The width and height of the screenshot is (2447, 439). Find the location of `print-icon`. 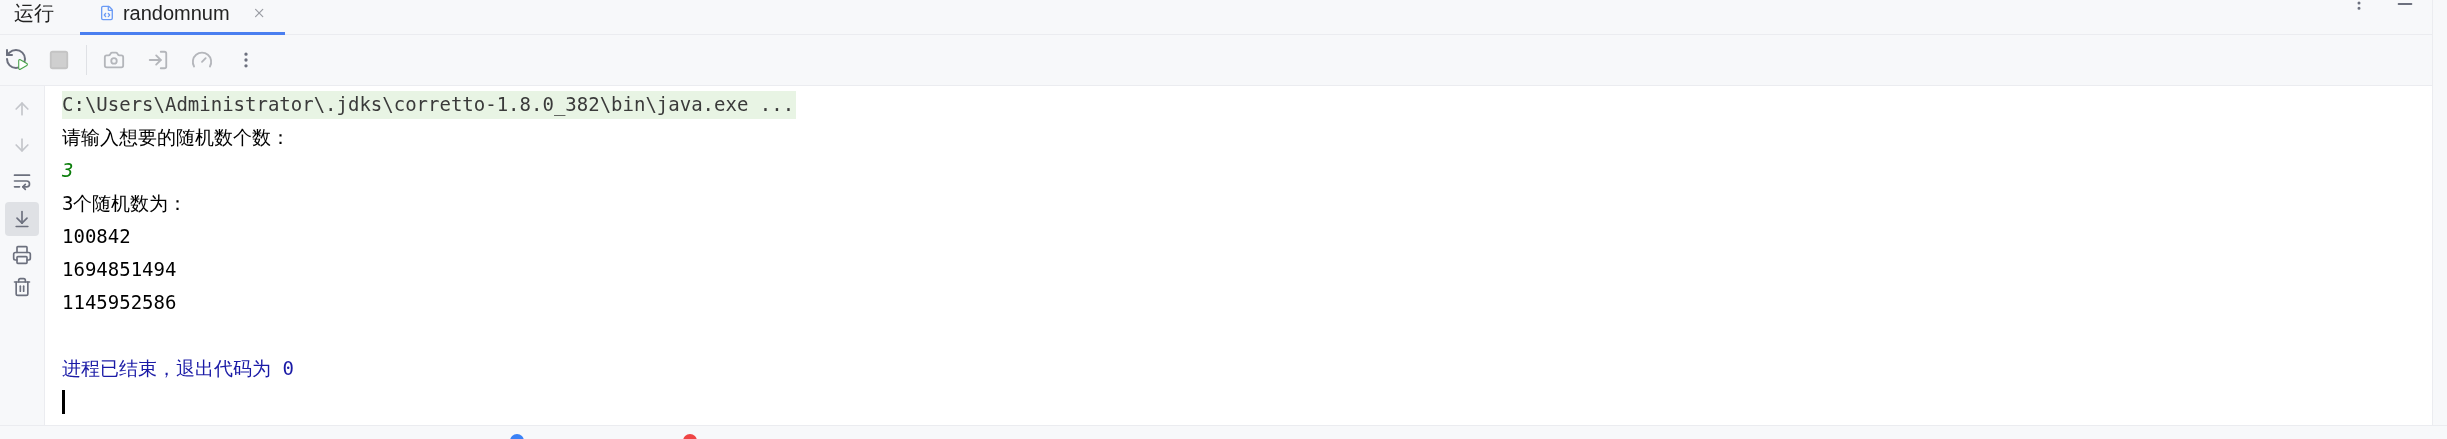

print-icon is located at coordinates (22, 255).